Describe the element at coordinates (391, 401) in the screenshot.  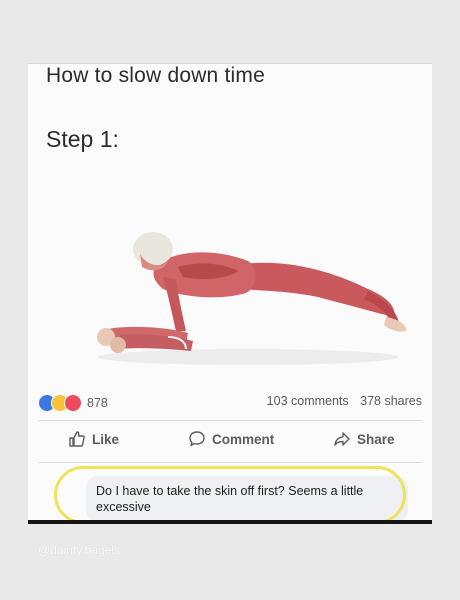
I see `shares-count: 378 shares` at that location.